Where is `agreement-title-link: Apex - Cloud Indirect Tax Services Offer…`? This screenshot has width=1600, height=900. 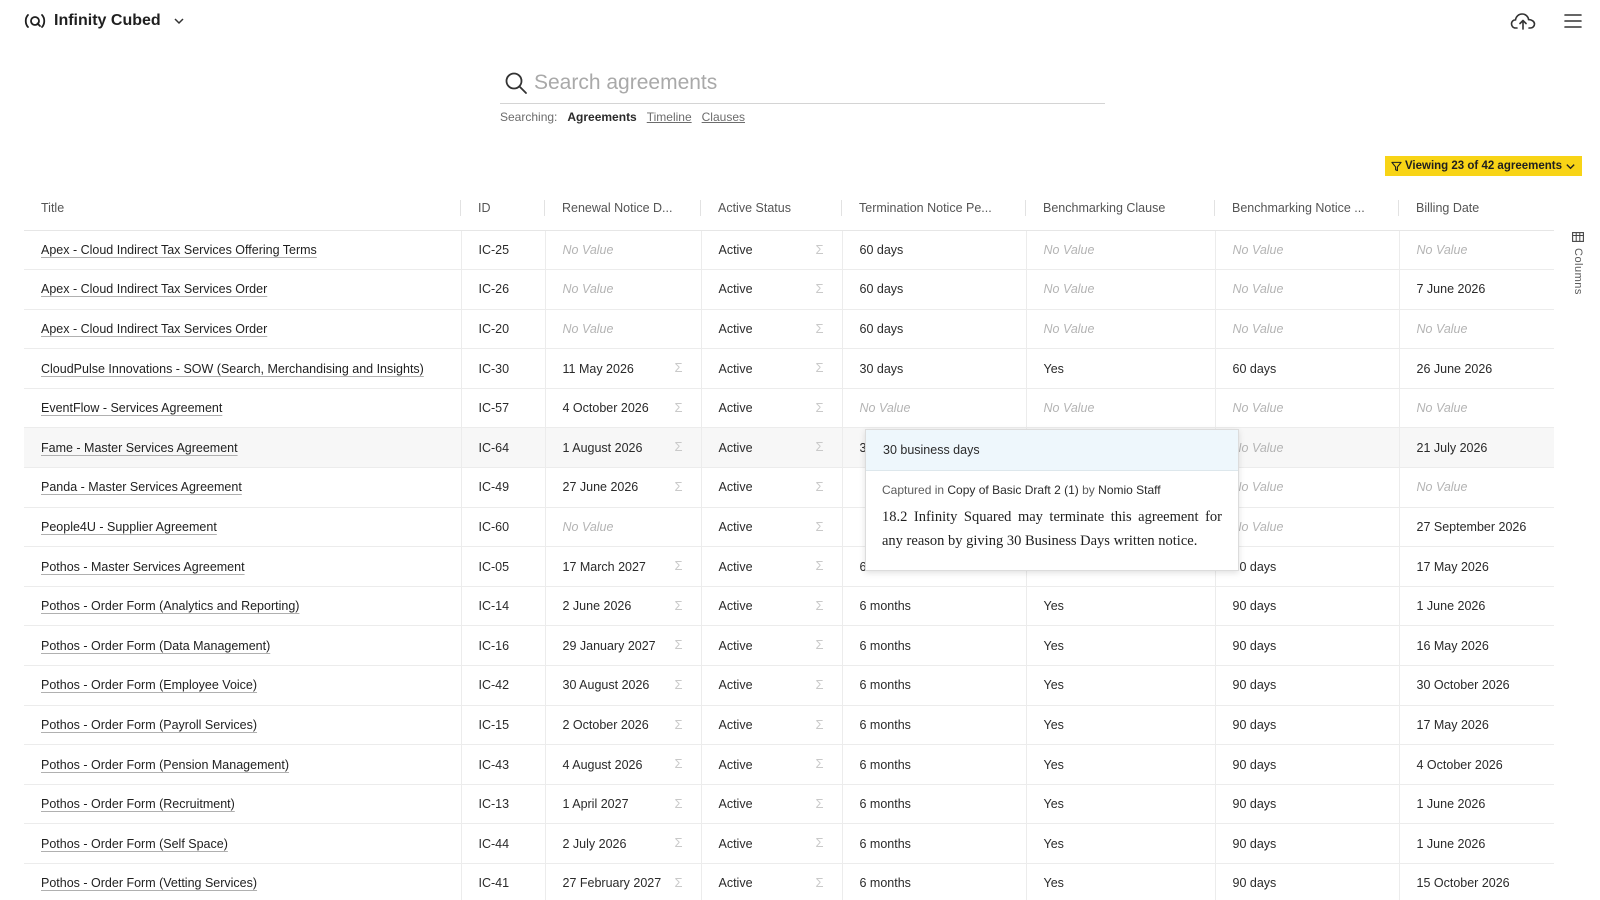
agreement-title-link: Apex - Cloud Indirect Tax Services Offer… is located at coordinates (179, 250).